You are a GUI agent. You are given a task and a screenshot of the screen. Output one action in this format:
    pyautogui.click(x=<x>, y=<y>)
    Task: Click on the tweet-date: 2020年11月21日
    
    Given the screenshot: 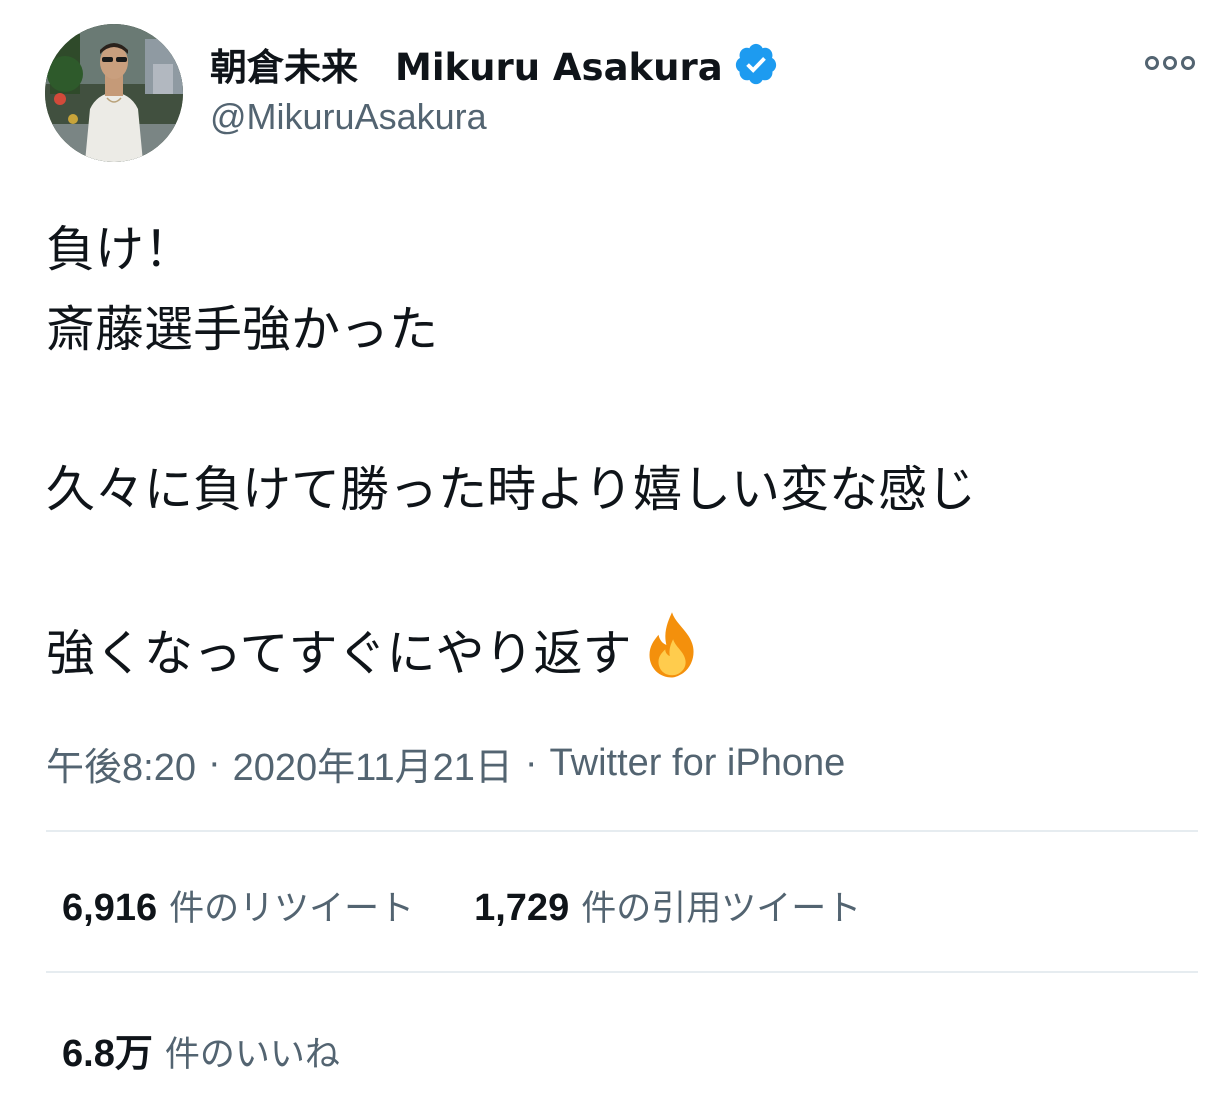 What is the action you would take?
    pyautogui.click(x=373, y=763)
    